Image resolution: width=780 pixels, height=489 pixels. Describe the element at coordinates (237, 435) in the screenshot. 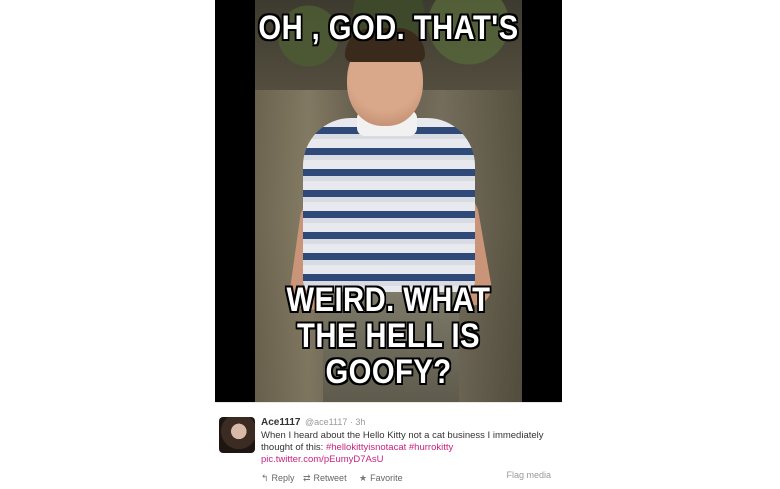

I see `avatar` at that location.